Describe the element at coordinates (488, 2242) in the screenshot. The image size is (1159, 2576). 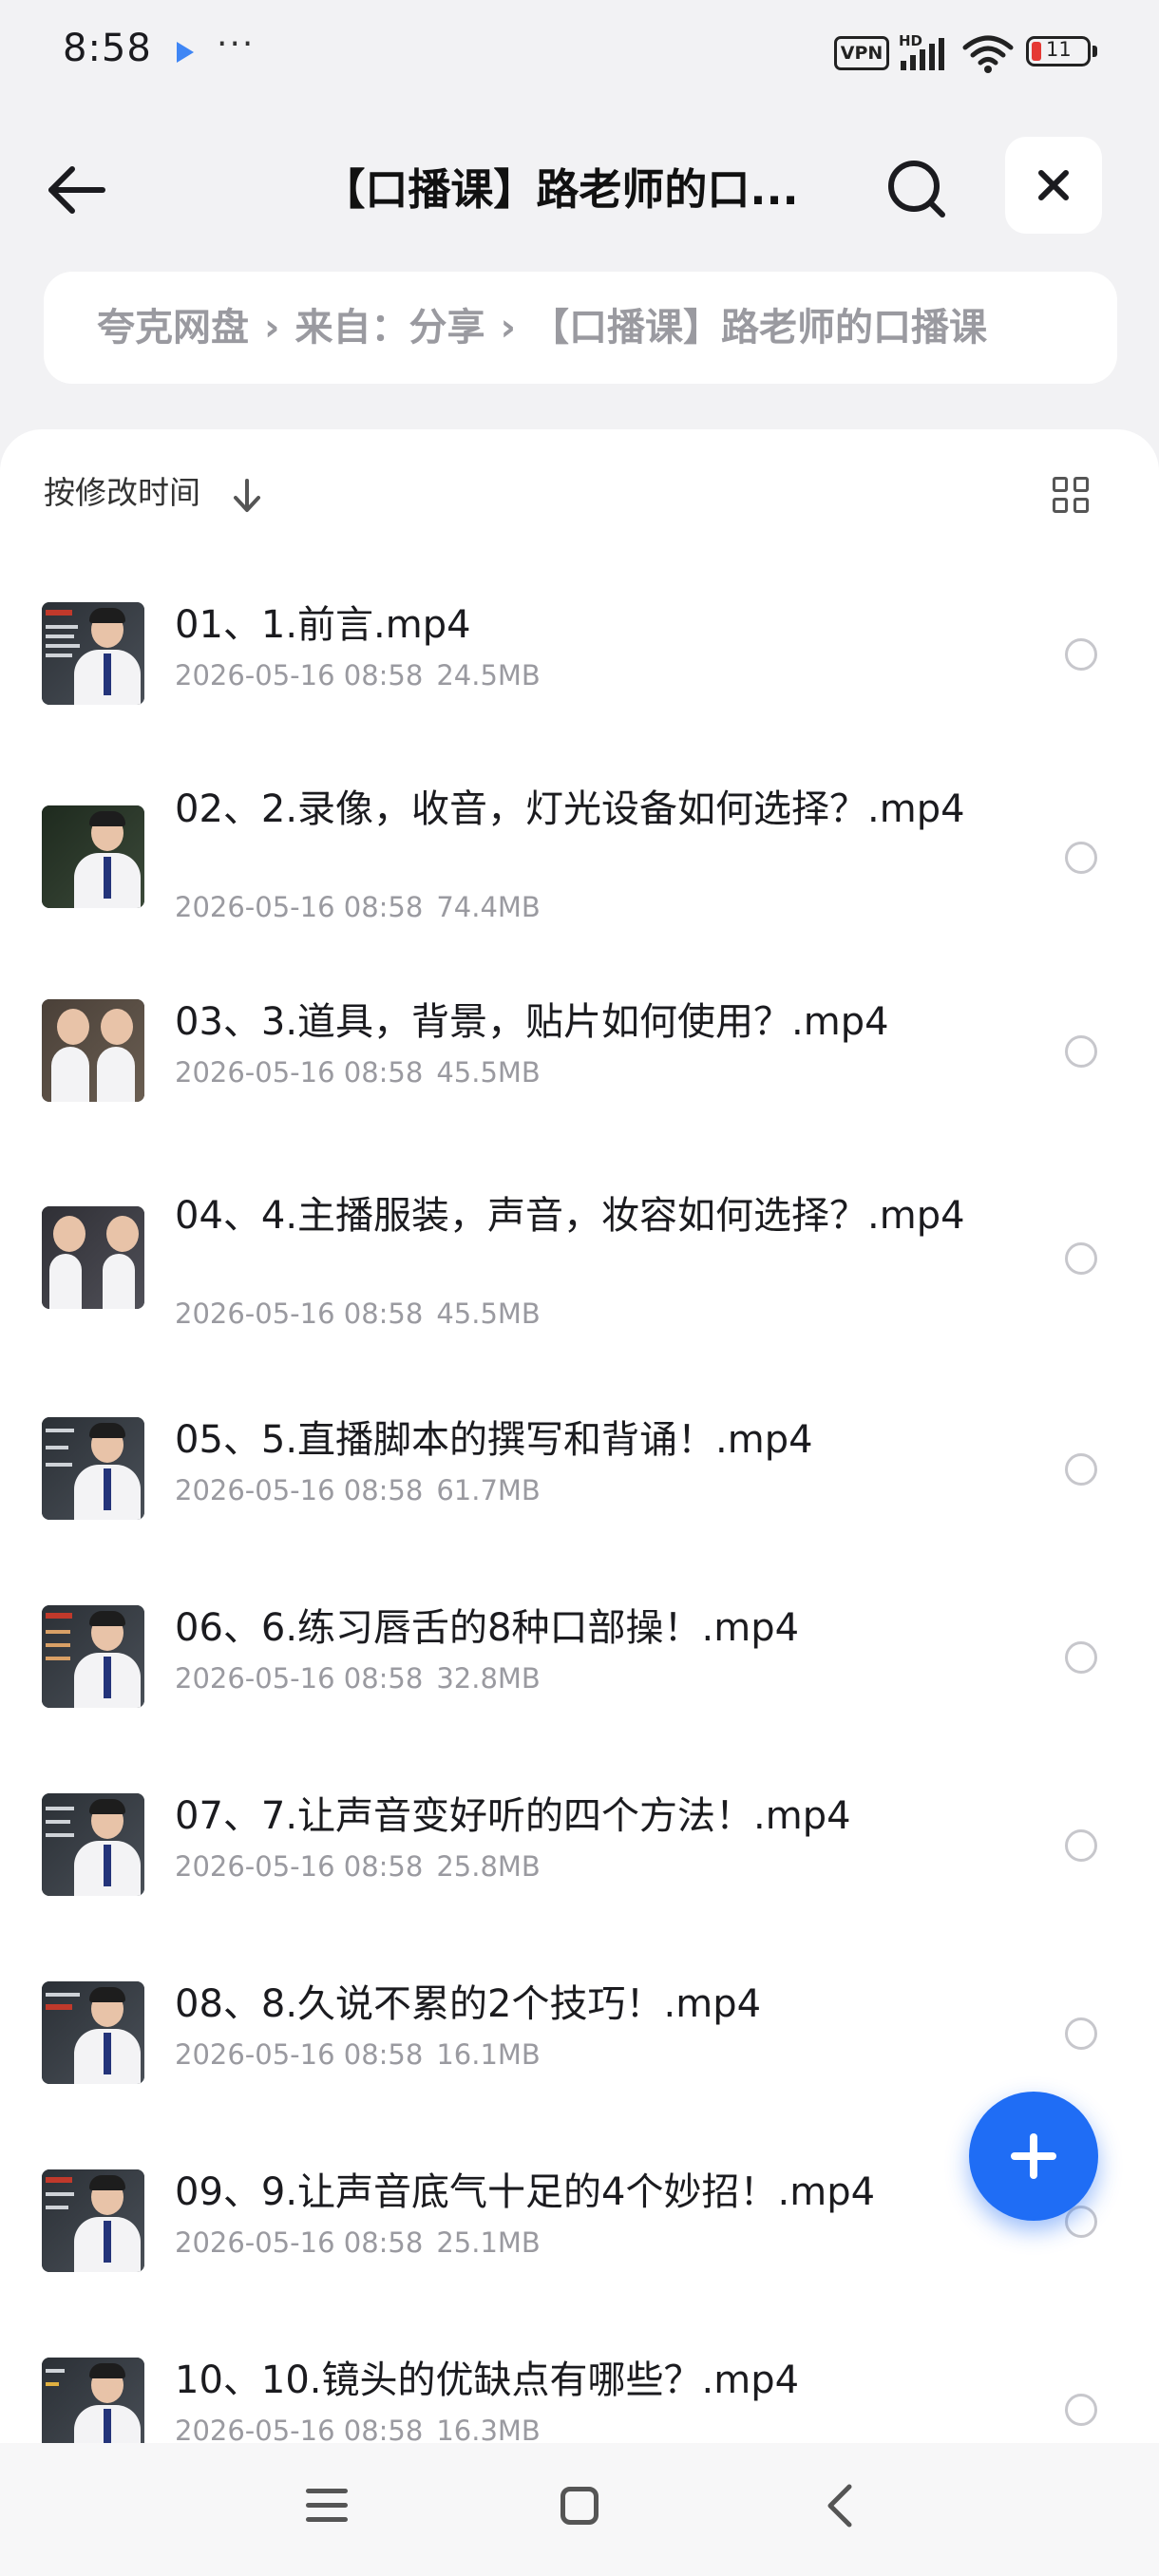
I see `file-size: 25.1MB` at that location.